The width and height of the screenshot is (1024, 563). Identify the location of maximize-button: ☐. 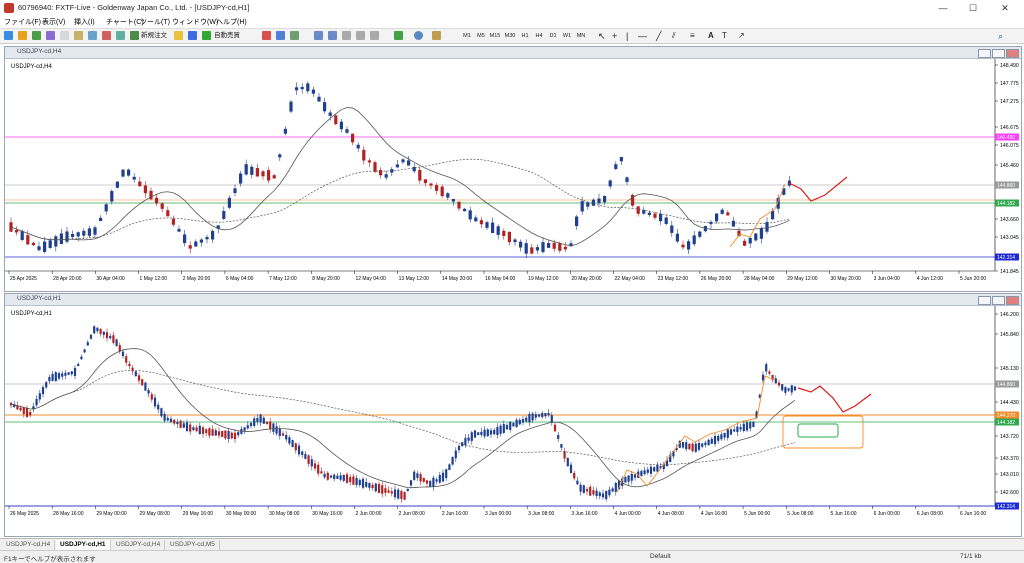
(973, 8).